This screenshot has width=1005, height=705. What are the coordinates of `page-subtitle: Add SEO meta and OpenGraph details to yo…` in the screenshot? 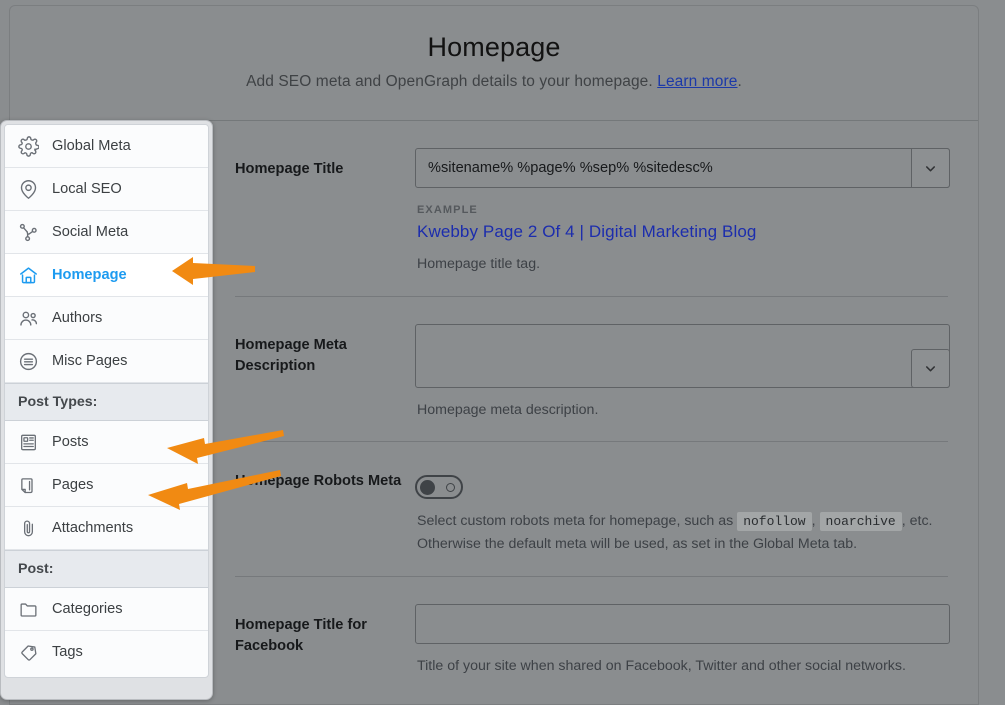 It's located at (494, 82).